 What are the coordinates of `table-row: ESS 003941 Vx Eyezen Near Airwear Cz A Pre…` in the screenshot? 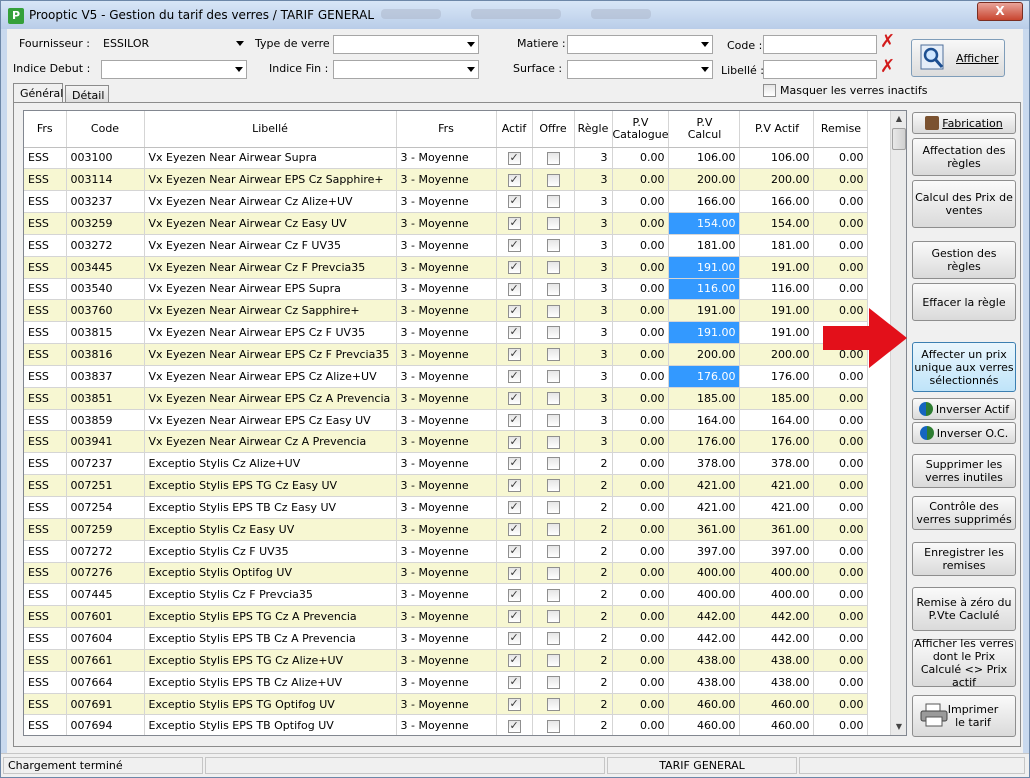 It's located at (446, 442).